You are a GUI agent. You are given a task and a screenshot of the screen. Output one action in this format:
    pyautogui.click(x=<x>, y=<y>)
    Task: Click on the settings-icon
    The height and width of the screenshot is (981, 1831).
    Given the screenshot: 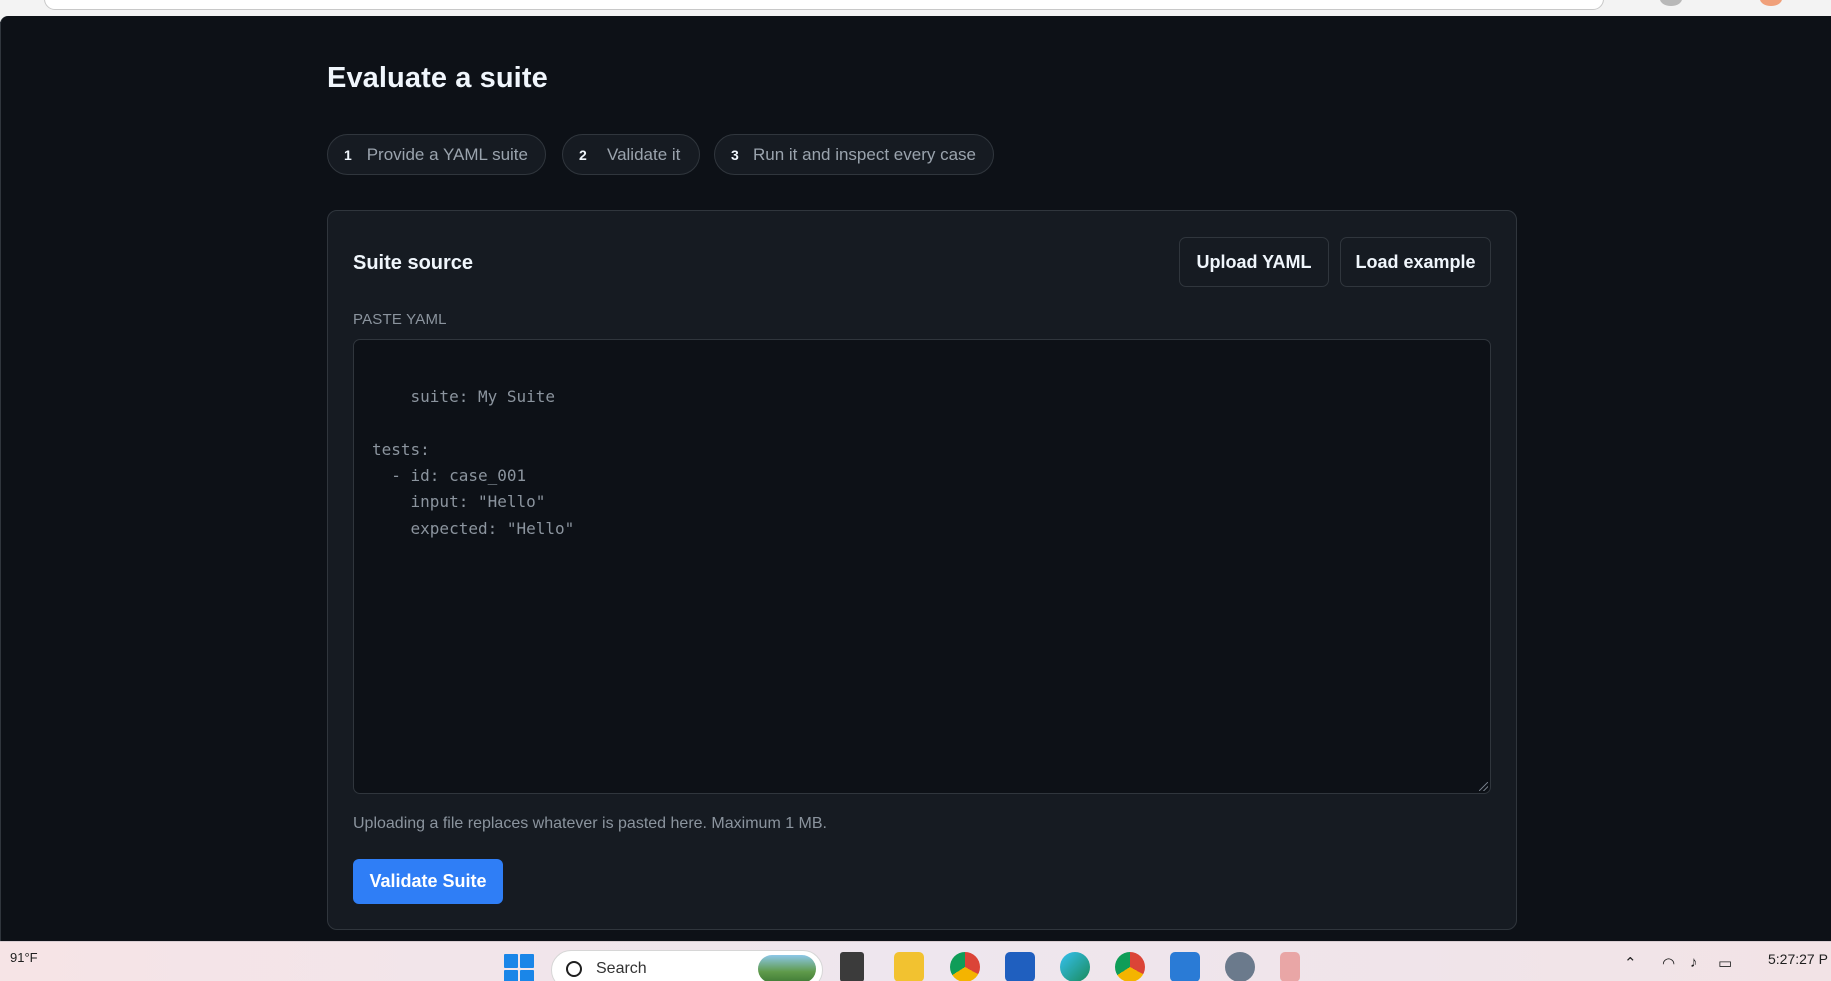 What is the action you would take?
    pyautogui.click(x=1240, y=966)
    